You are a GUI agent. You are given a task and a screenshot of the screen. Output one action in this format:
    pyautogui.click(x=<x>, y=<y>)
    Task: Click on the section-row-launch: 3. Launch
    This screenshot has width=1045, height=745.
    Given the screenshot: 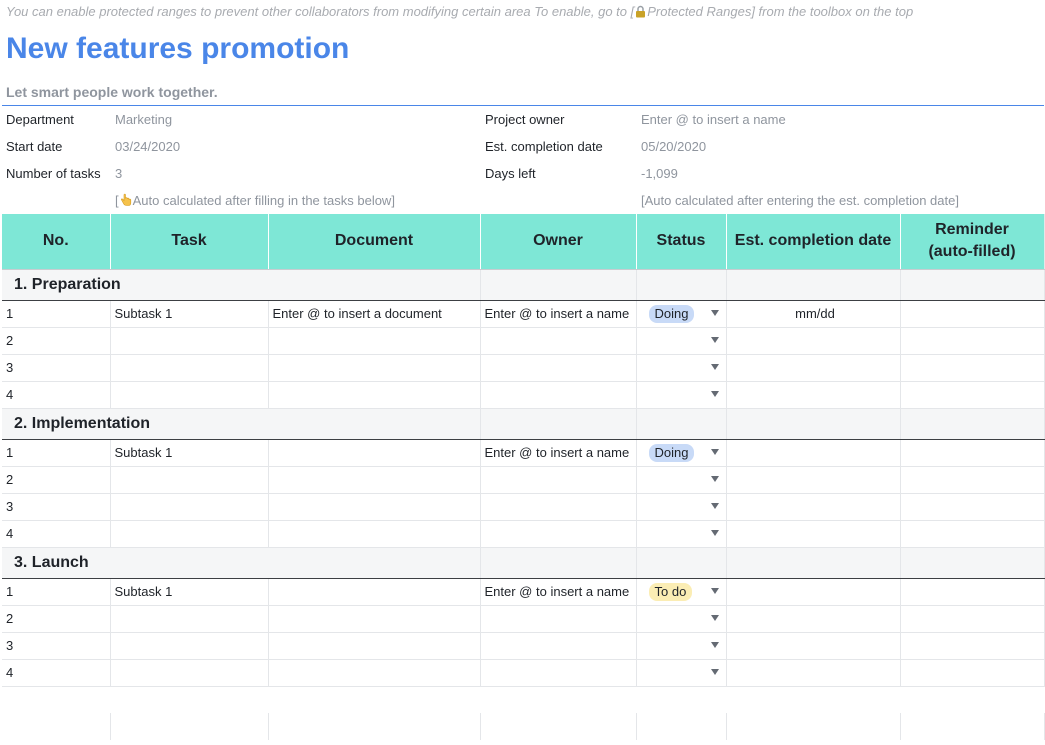 What is the action you would take?
    pyautogui.click(x=523, y=563)
    